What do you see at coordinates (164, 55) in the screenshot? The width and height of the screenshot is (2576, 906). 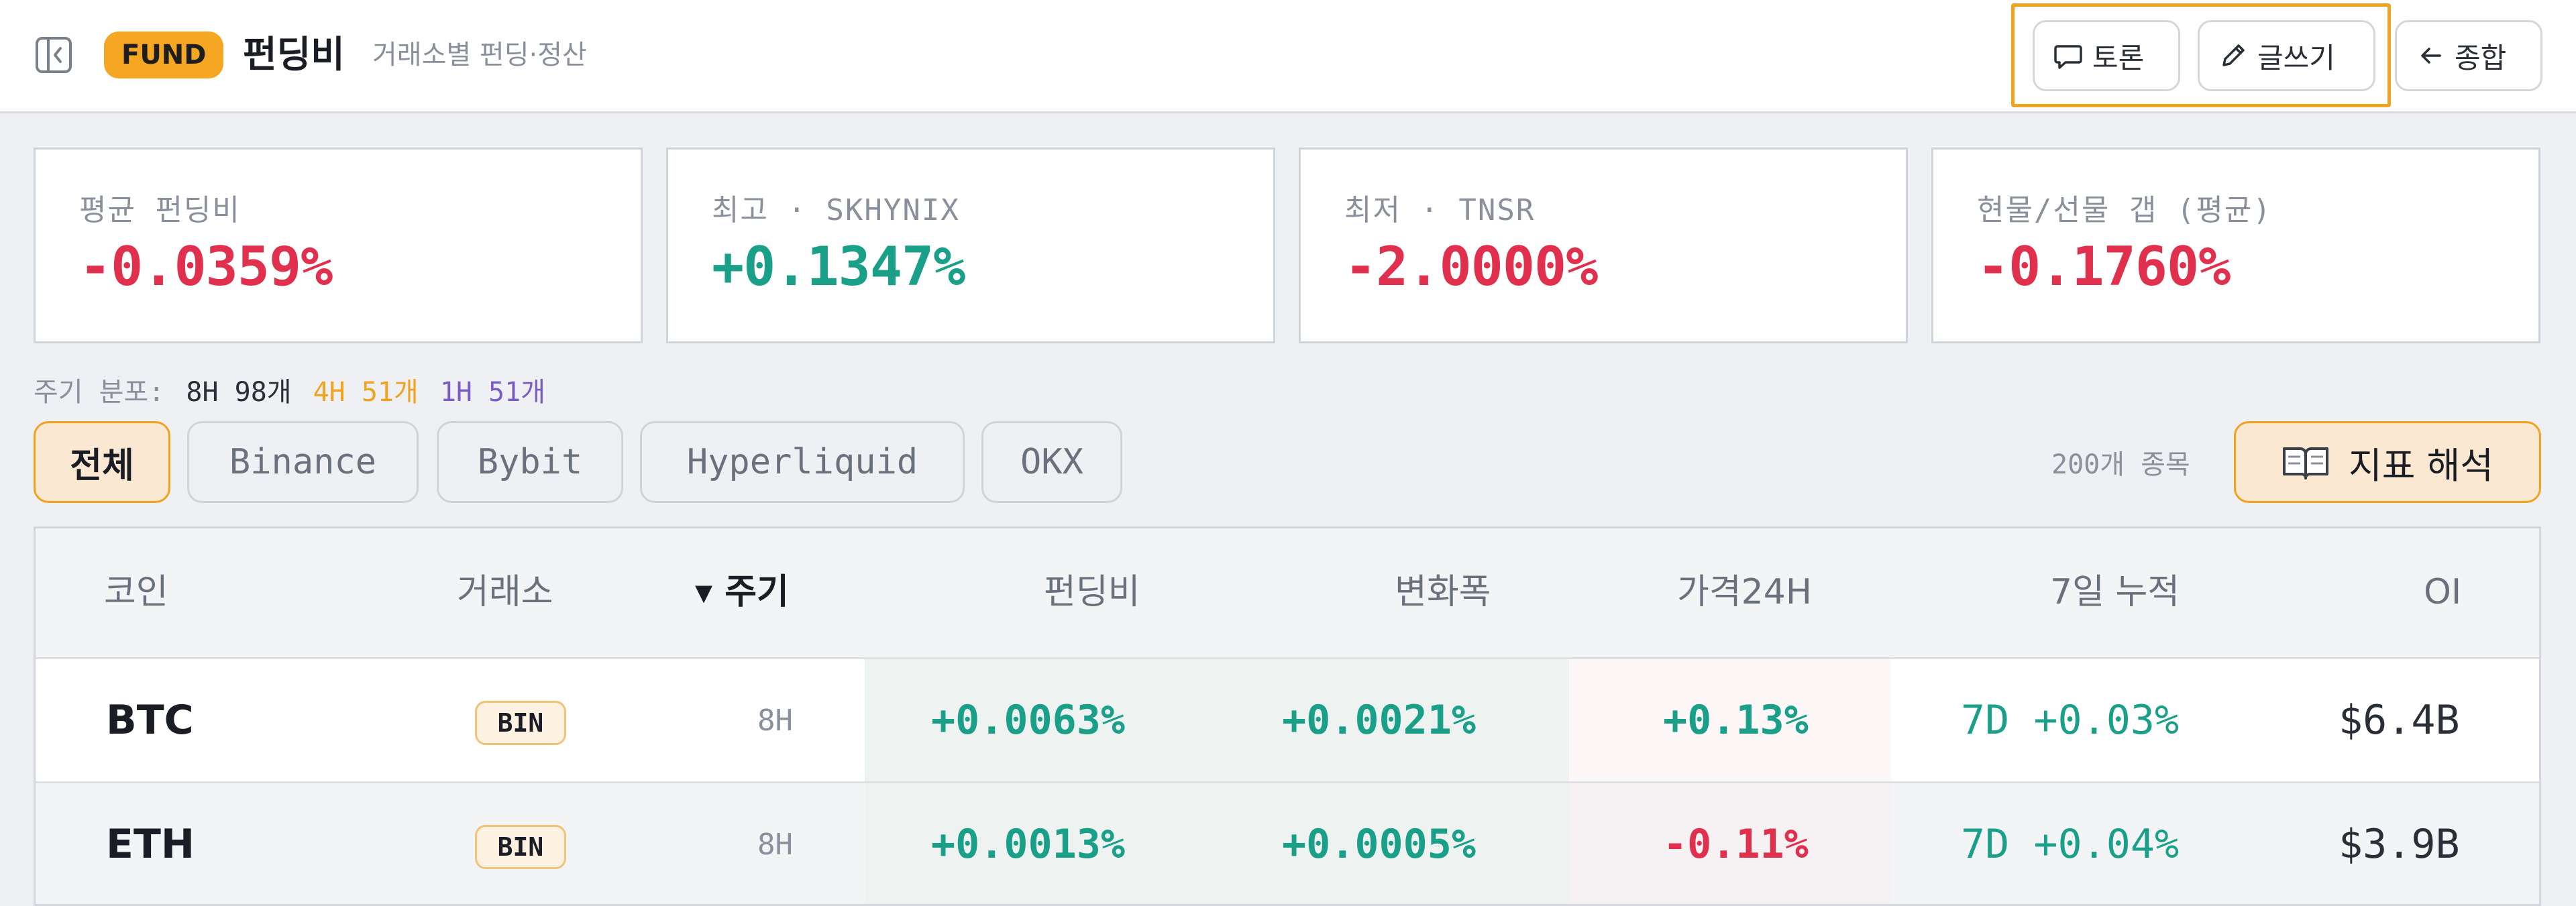 I see `fund-badge: FUND` at bounding box center [164, 55].